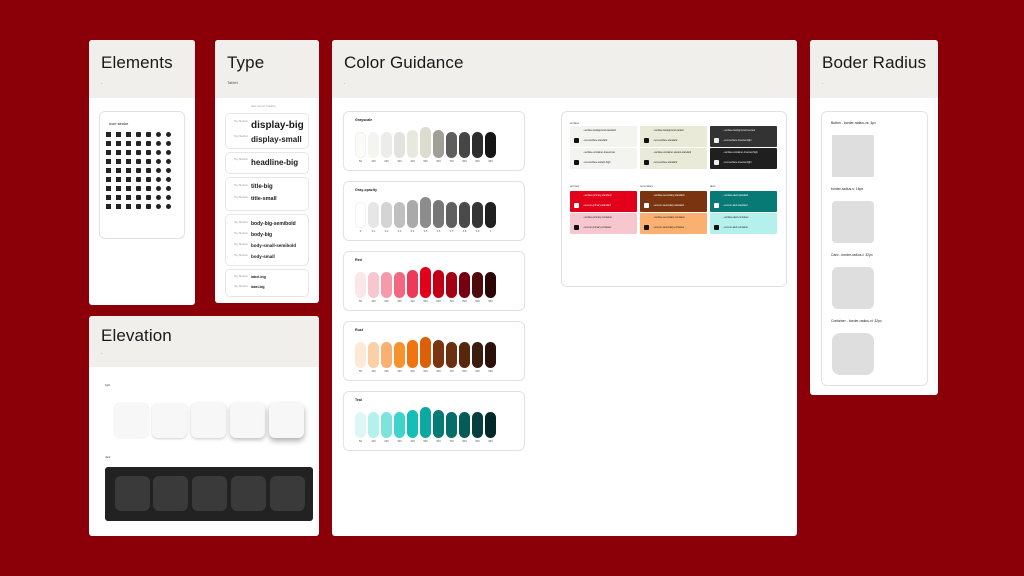  What do you see at coordinates (451, 441) in the screenshot?
I see `color-step-label: 700` at bounding box center [451, 441].